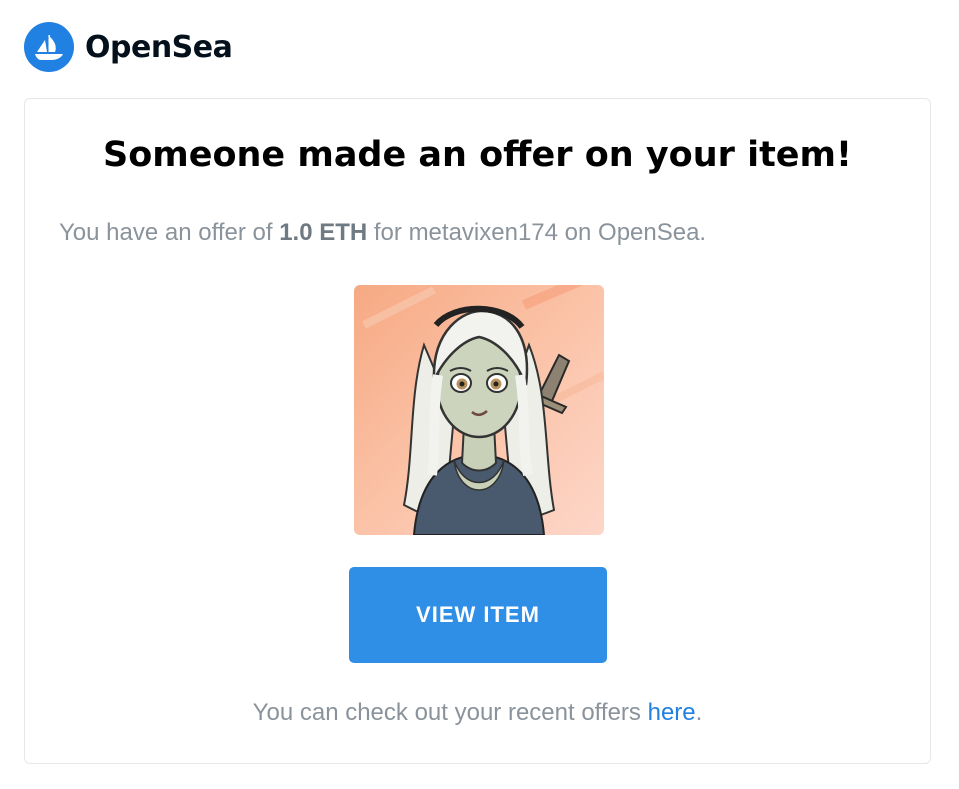 This screenshot has width=959, height=789. Describe the element at coordinates (159, 47) in the screenshot. I see `brand-name: OpenSea` at that location.